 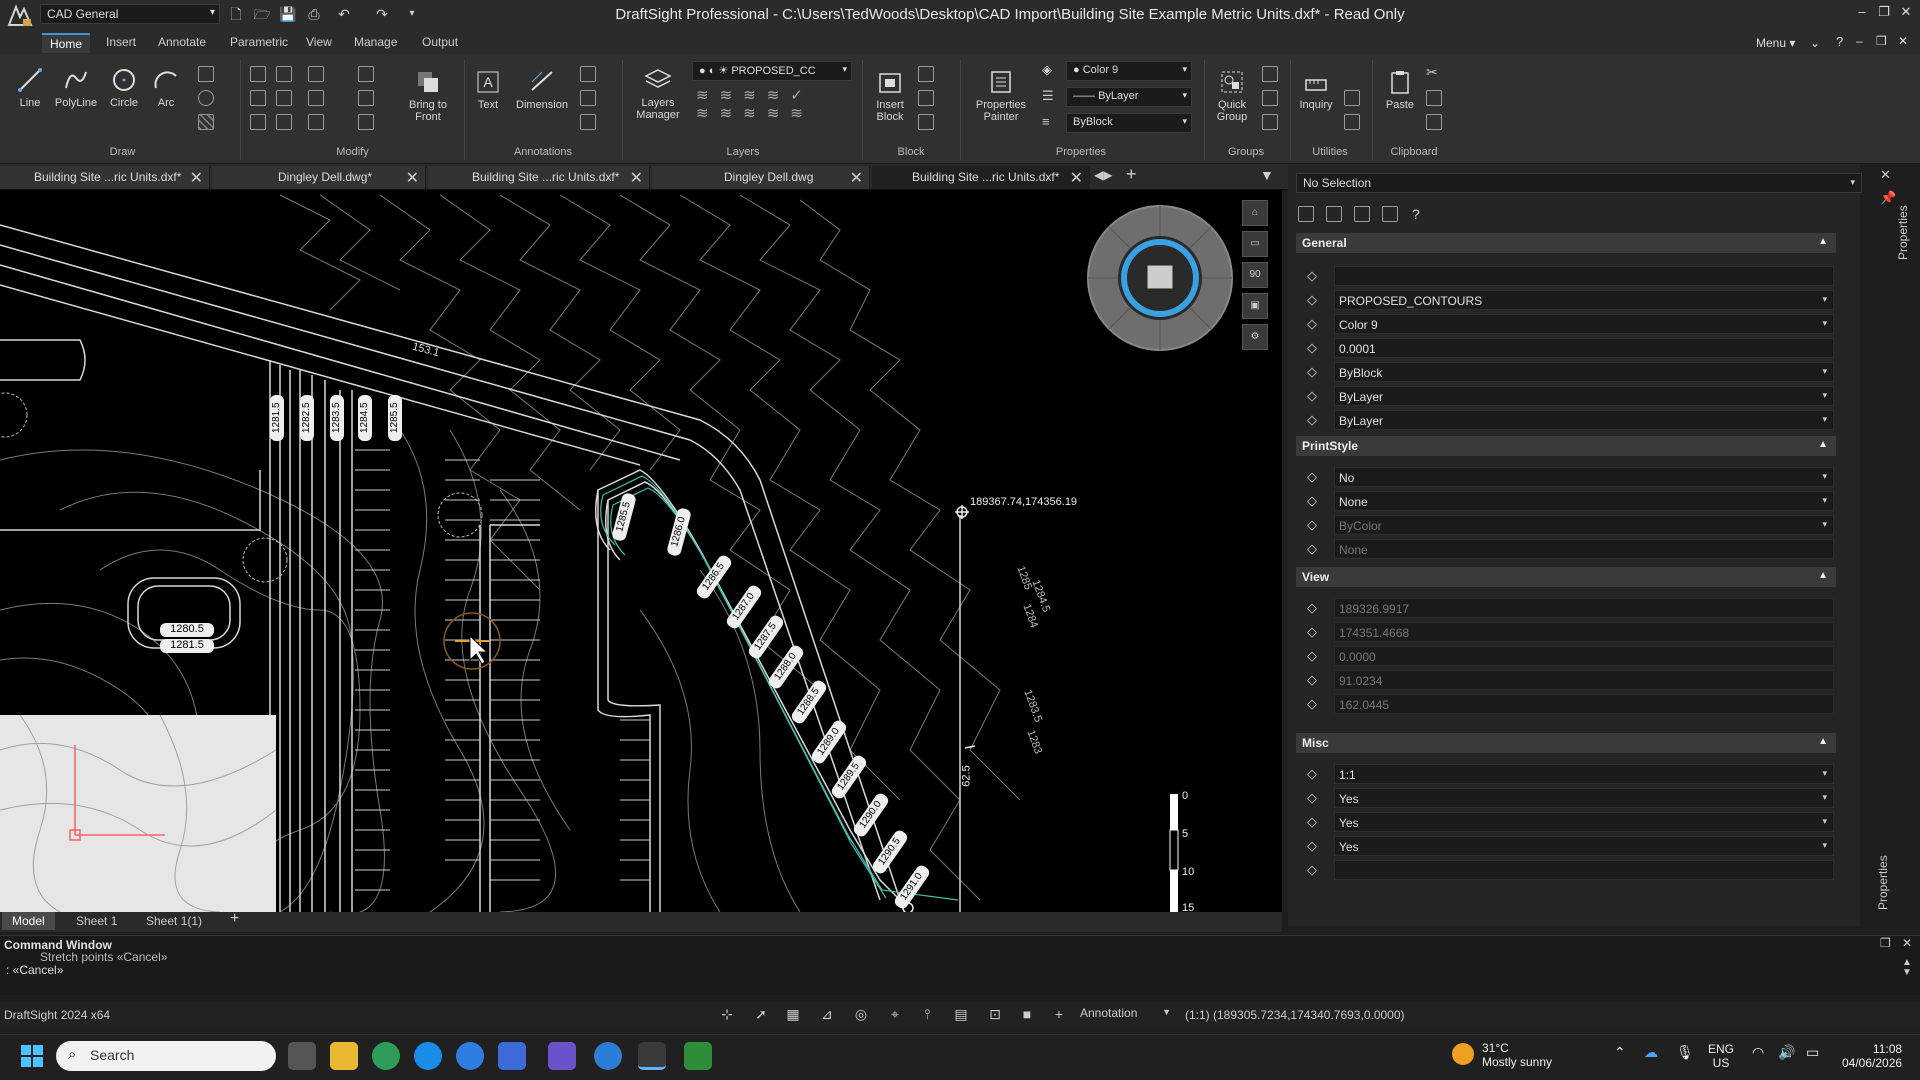 I want to click on printstyle-value: No ▾, so click(x=1584, y=477).